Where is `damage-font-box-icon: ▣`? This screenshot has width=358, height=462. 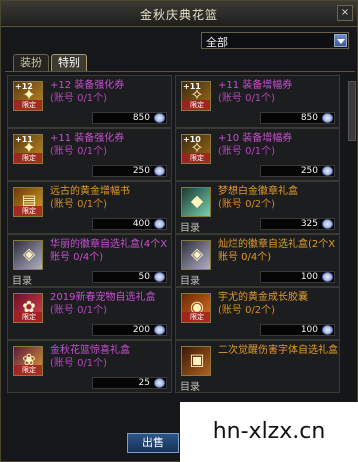 damage-font-box-icon: ▣ is located at coordinates (196, 361).